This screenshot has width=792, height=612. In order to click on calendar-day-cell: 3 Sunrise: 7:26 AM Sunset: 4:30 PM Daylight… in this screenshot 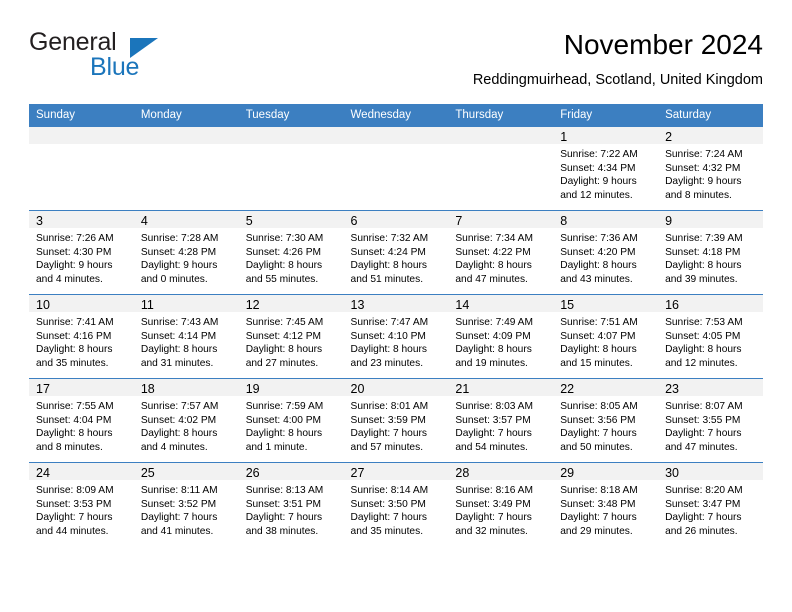, I will do `click(81, 252)`.